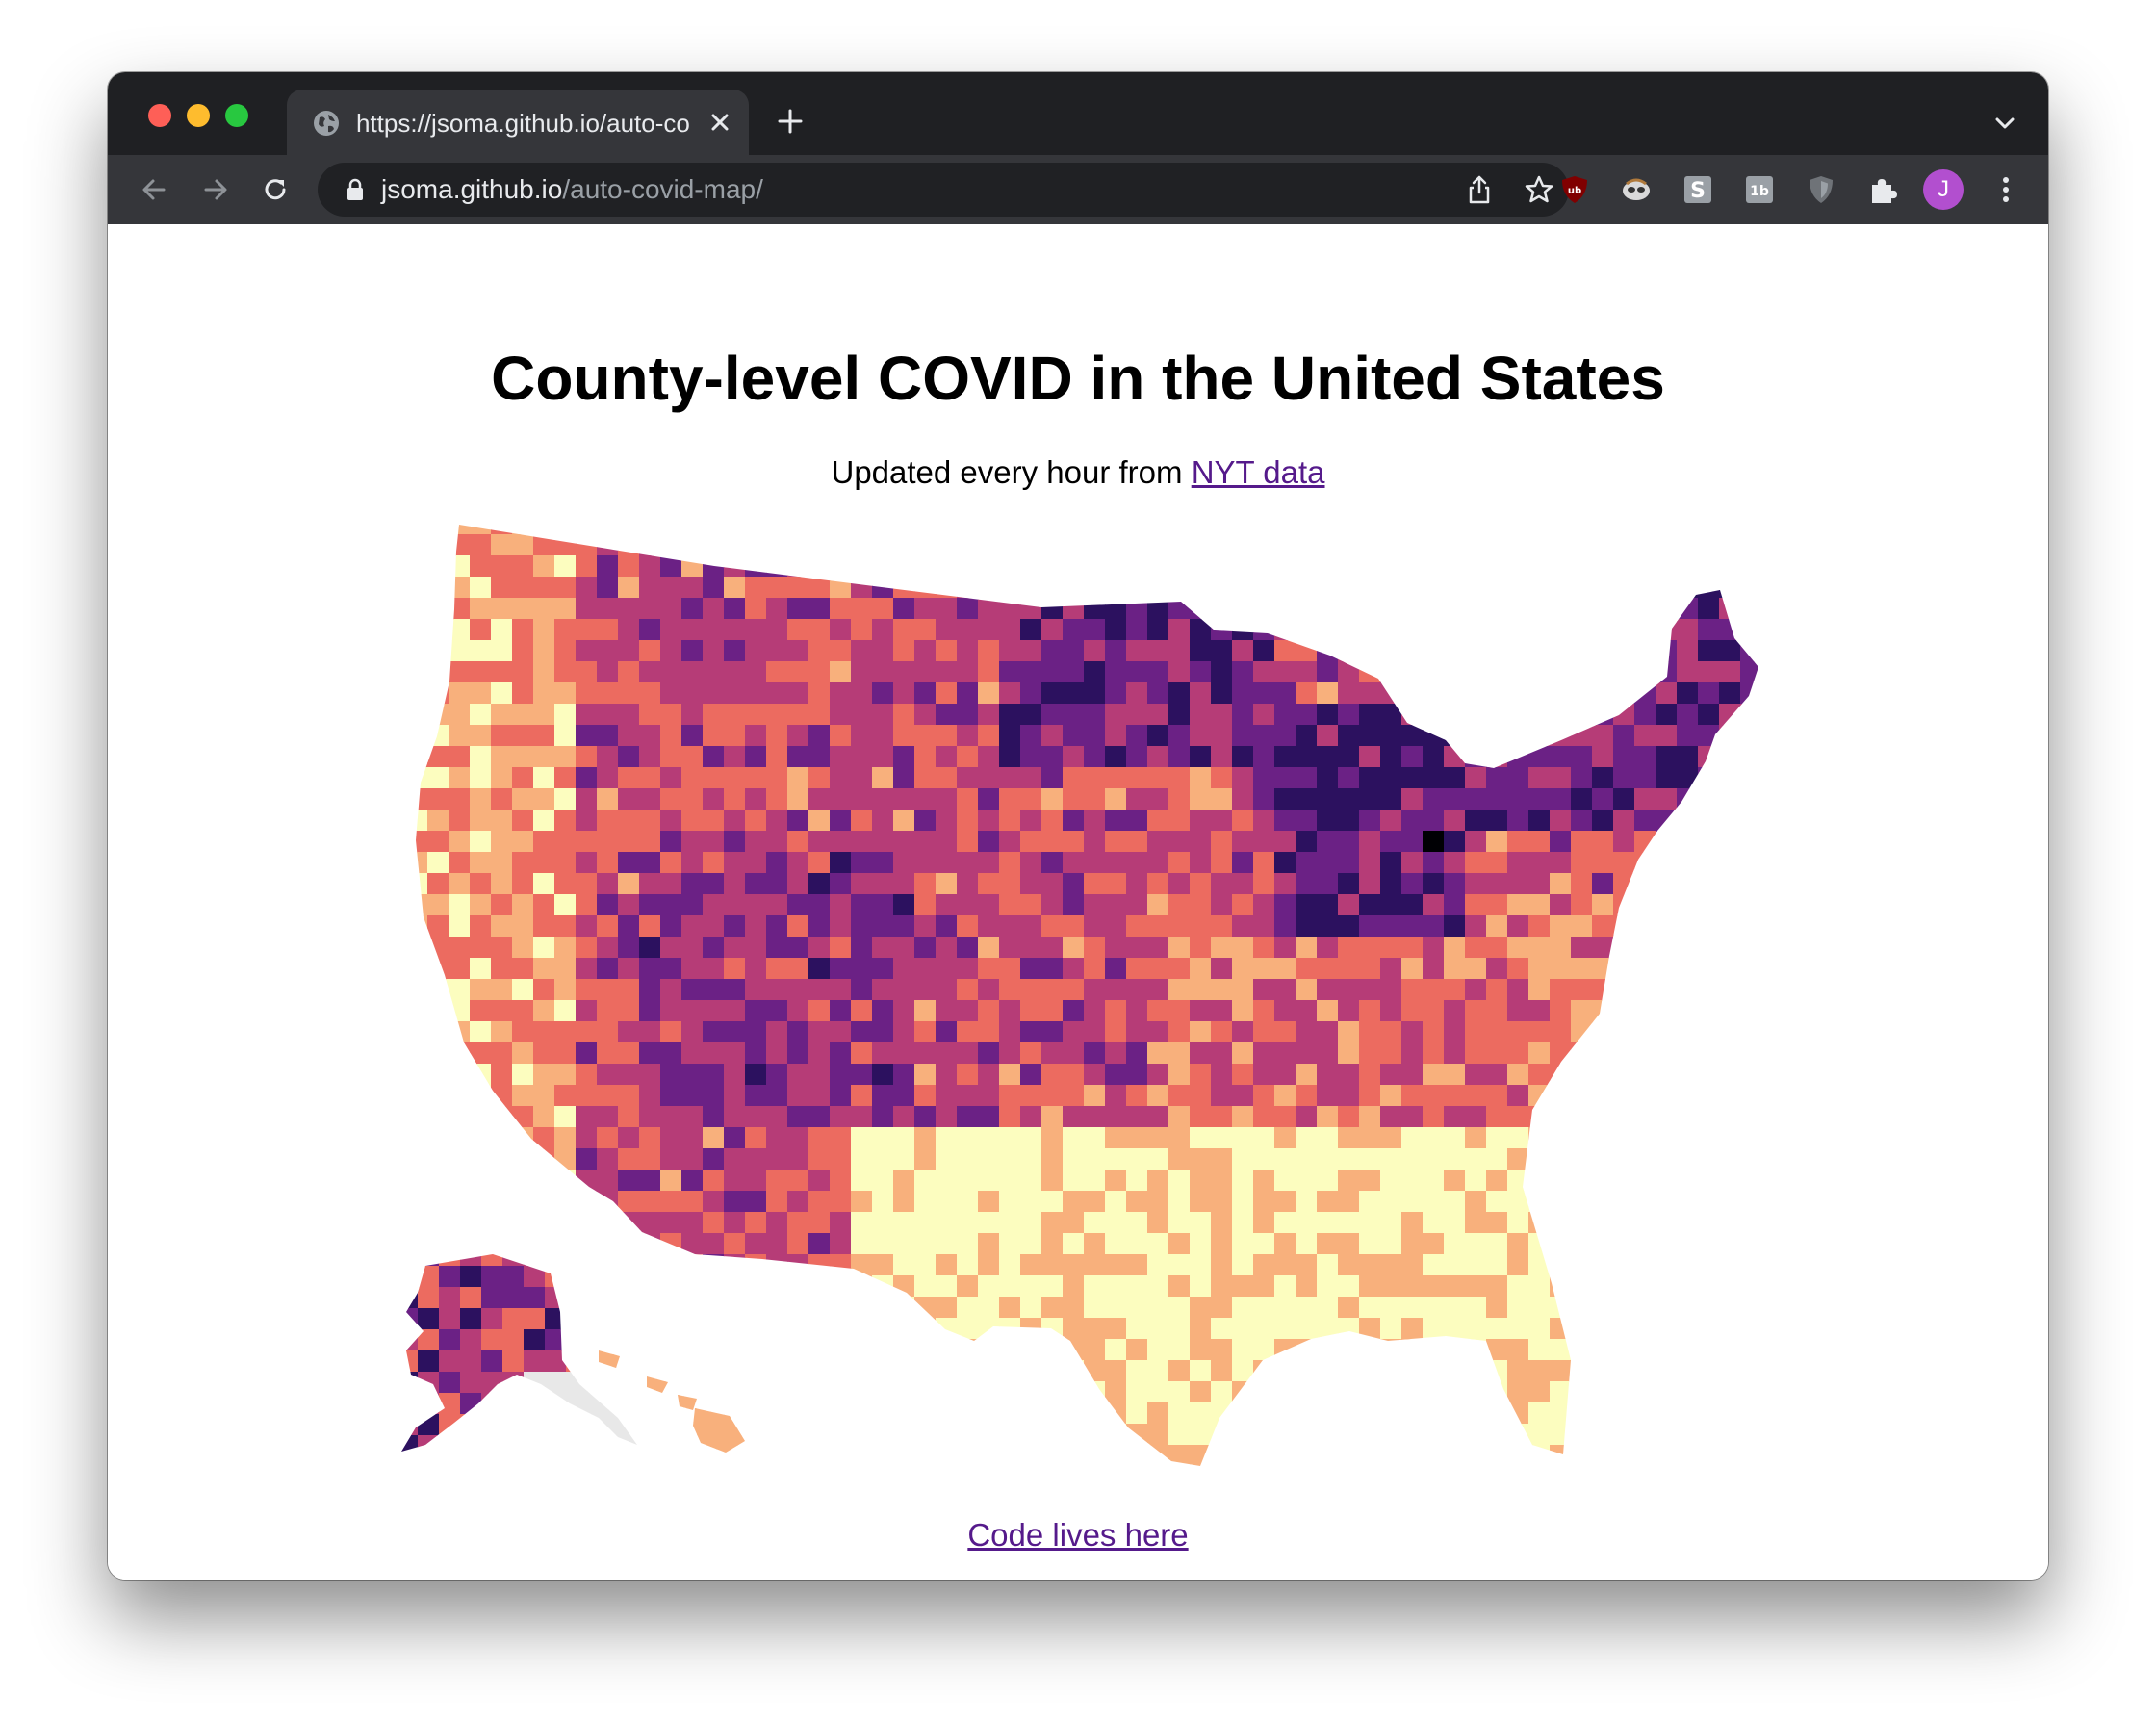  I want to click on chevron-down-icon, so click(2004, 123).